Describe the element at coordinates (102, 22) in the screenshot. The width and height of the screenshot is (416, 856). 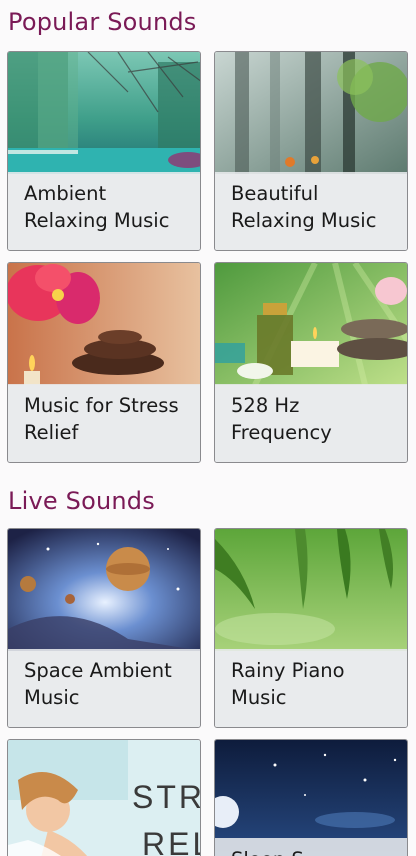
I see `popular-sounds-heading: Popular Sounds` at that location.